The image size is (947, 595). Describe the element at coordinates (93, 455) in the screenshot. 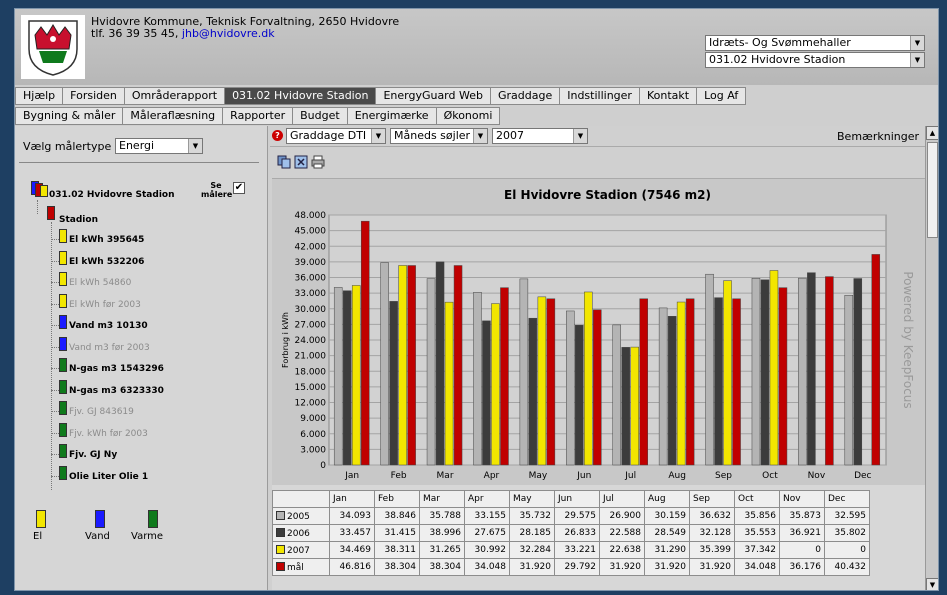

I see `meter-item: Fjv. GJ Ny` at that location.